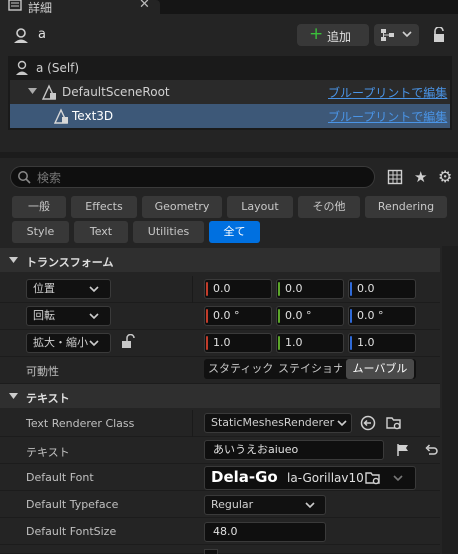 This screenshot has width=458, height=554. I want to click on mobility-static-option: スタティック, so click(240, 369).